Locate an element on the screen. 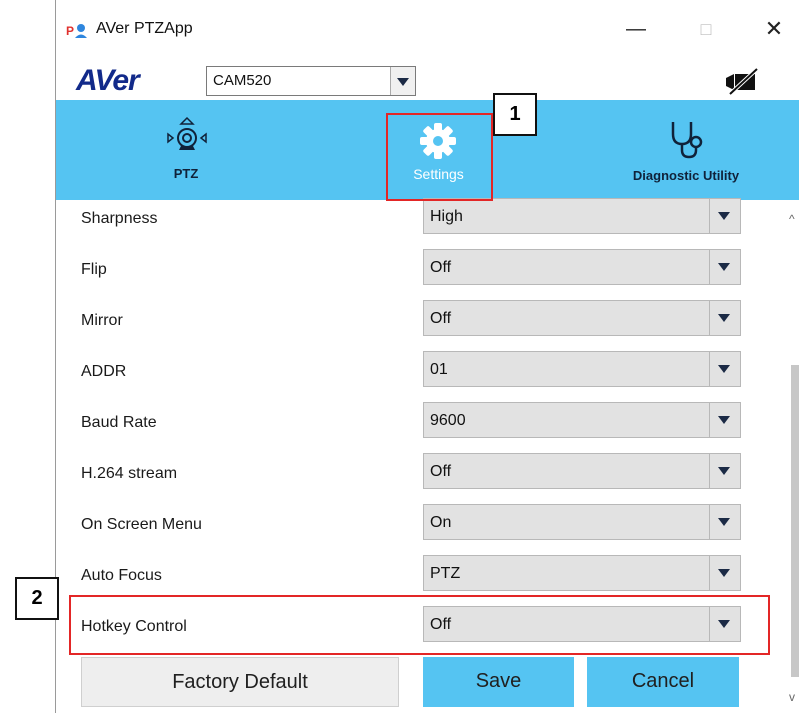  setting-label: Hotkey Control is located at coordinates (134, 626).